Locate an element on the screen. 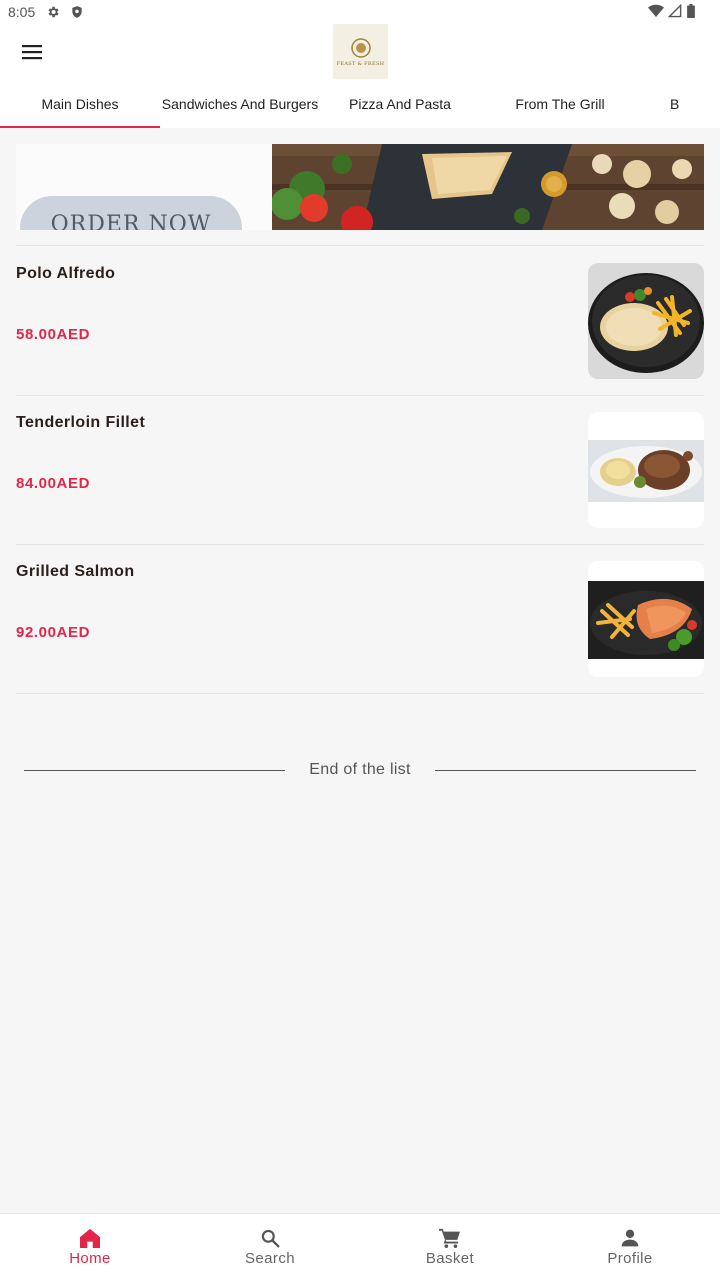  end-line-right is located at coordinates (565, 770).